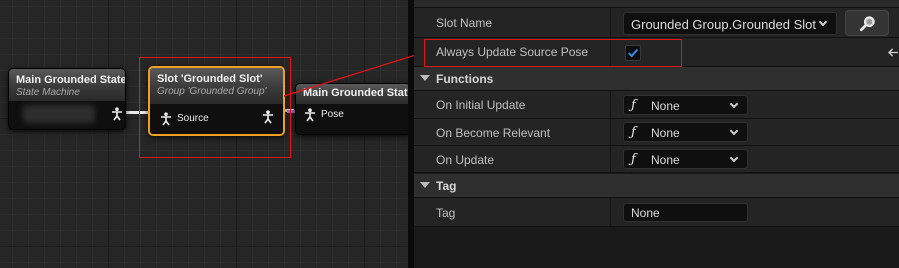 The image size is (899, 268). What do you see at coordinates (656, 4) in the screenshot?
I see `panel-top-strip` at bounding box center [656, 4].